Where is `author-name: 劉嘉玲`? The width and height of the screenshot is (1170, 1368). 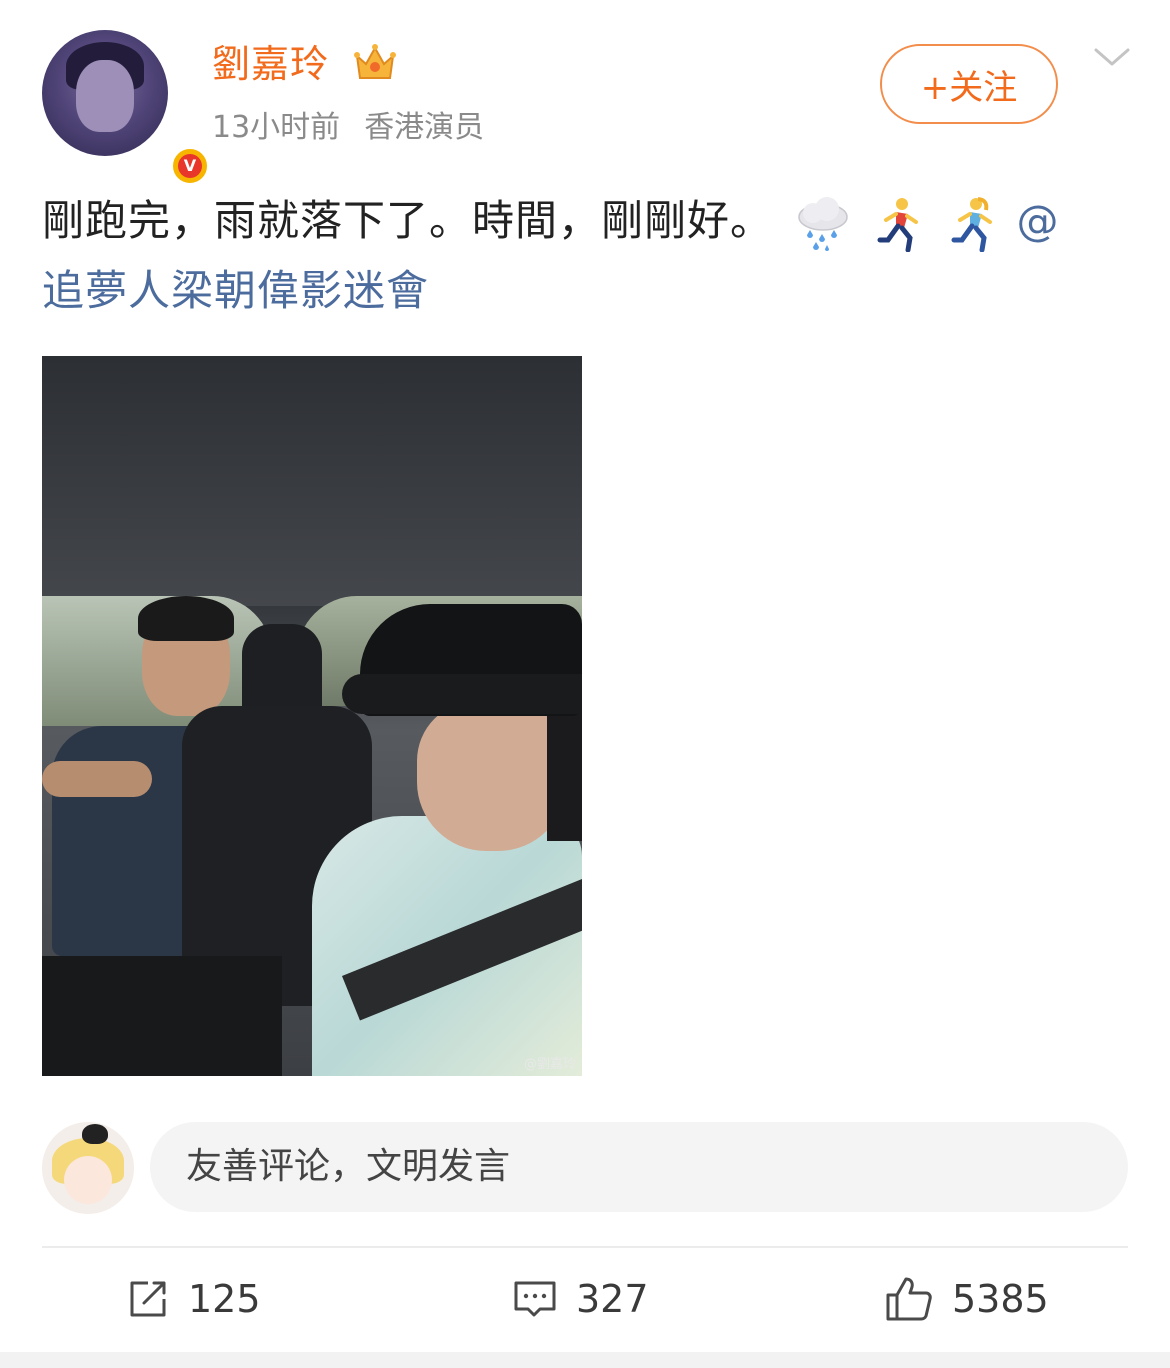 author-name: 劉嘉玲 is located at coordinates (270, 64).